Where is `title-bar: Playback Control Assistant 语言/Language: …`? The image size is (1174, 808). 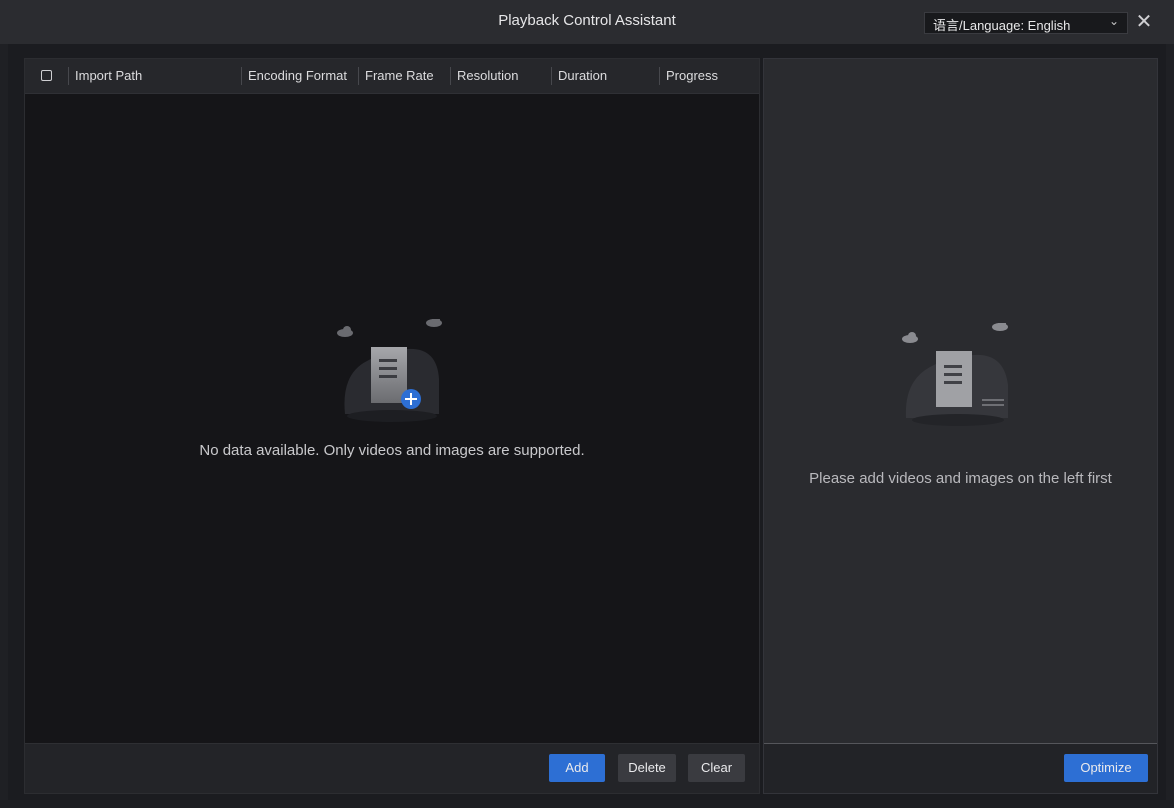 title-bar: Playback Control Assistant 语言/Language: … is located at coordinates (587, 22).